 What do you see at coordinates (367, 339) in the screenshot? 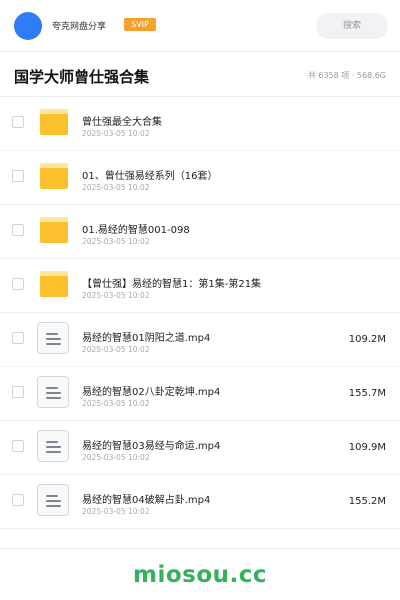
I see `file-size: 109.2M` at bounding box center [367, 339].